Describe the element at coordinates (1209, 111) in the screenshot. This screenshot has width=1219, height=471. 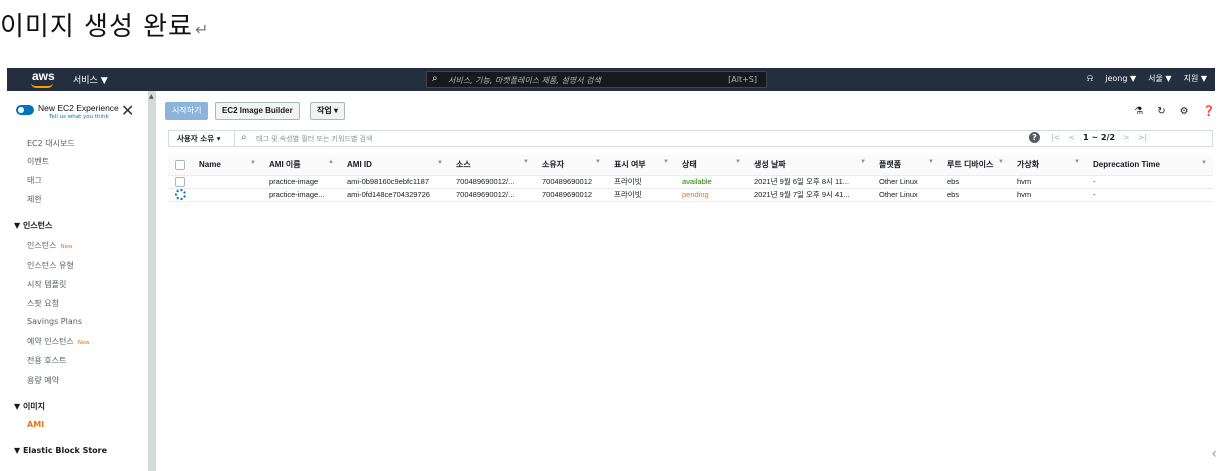
I see `help-icon: ❓` at that location.